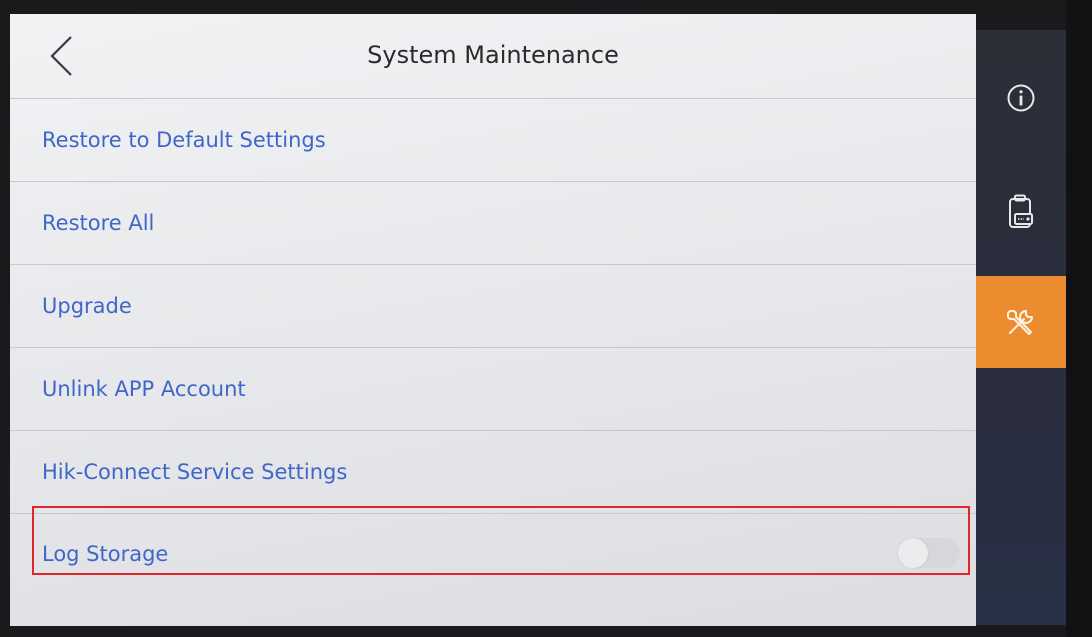  Describe the element at coordinates (493, 140) in the screenshot. I see `menu-item-restore-default: Restore to Default Settings` at that location.